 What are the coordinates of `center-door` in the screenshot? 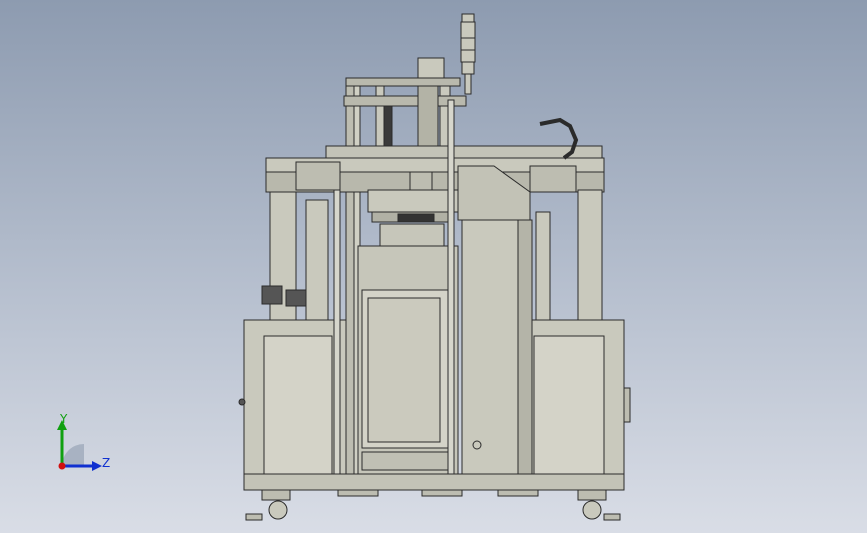 It's located at (408, 360).